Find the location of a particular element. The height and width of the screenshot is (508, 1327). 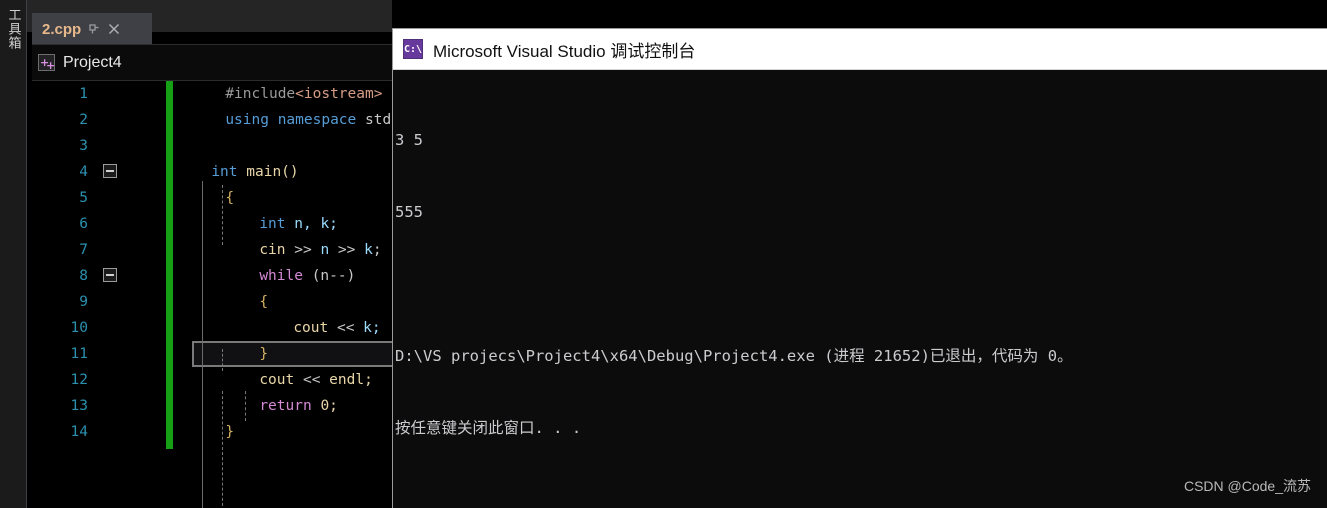

line-number: 9 is located at coordinates (83, 302).